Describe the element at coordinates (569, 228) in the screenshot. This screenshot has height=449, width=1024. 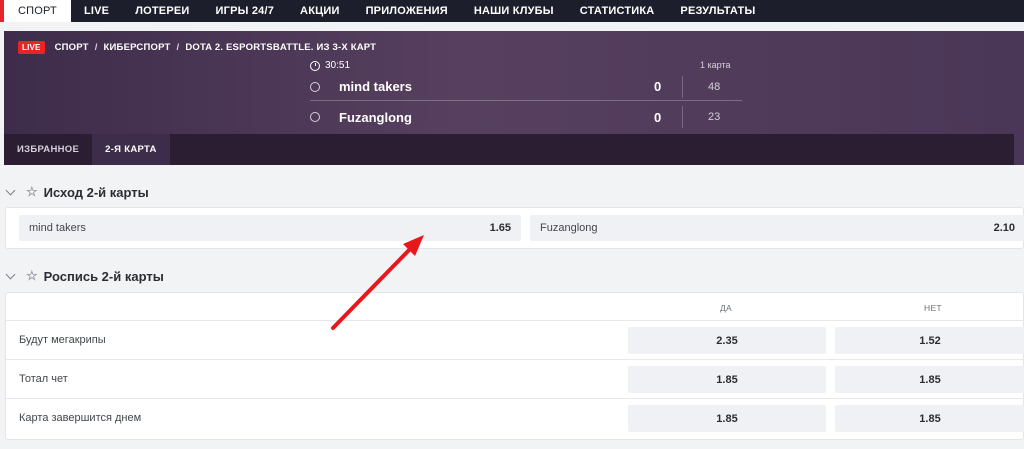
I see `outcome-name: Fuzanglong` at that location.